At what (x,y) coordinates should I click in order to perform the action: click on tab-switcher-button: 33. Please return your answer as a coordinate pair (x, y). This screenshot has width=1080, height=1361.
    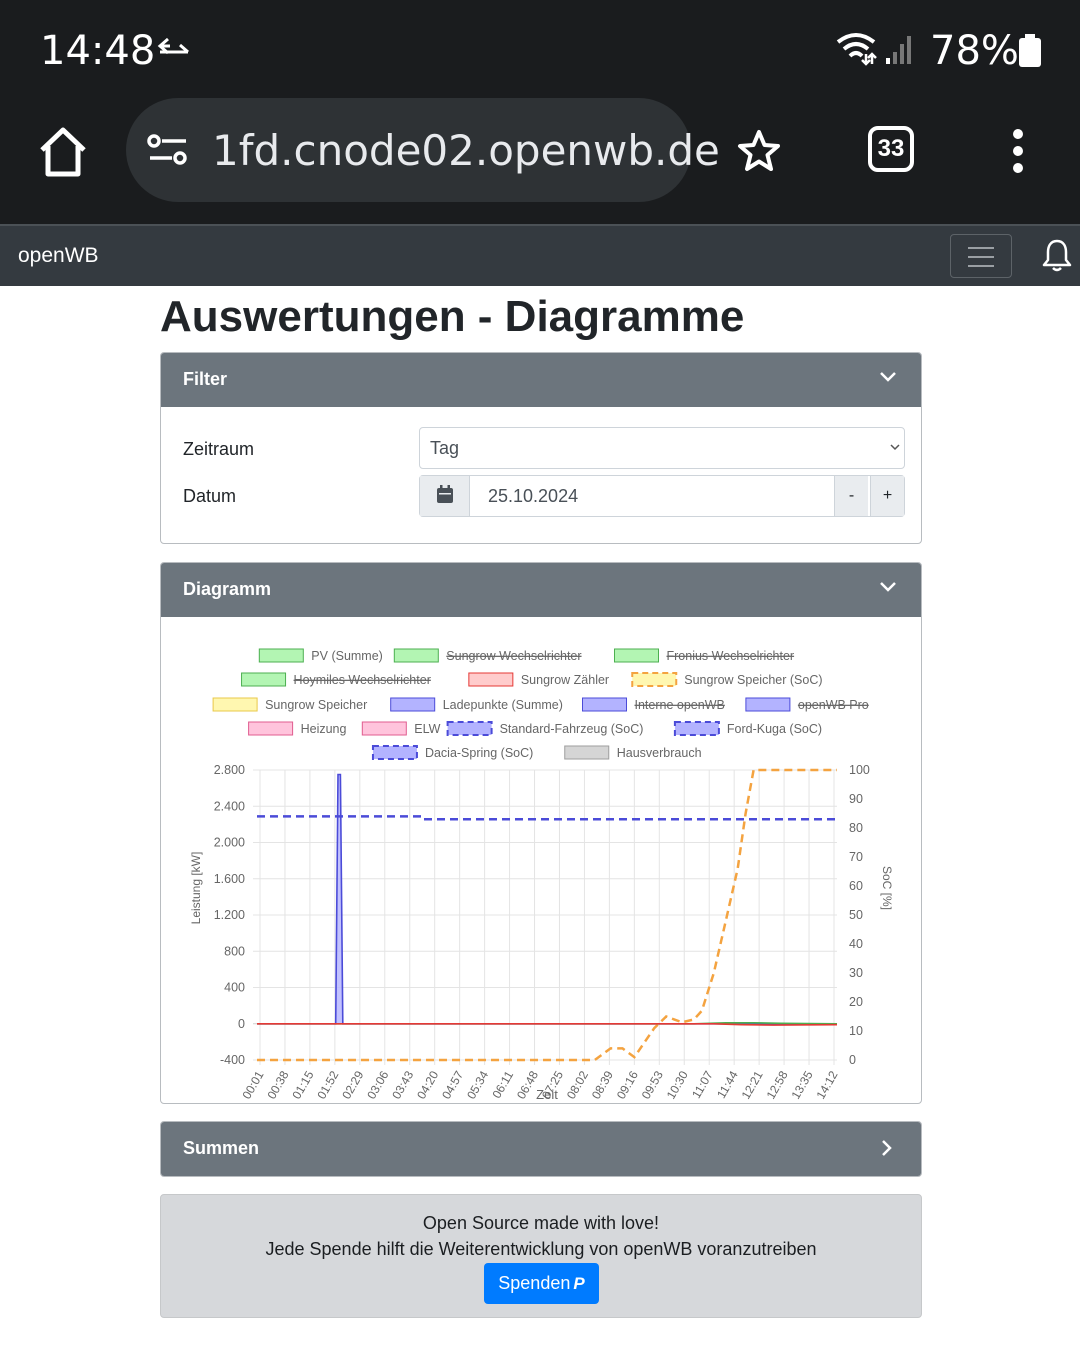
    Looking at the image, I should click on (891, 149).